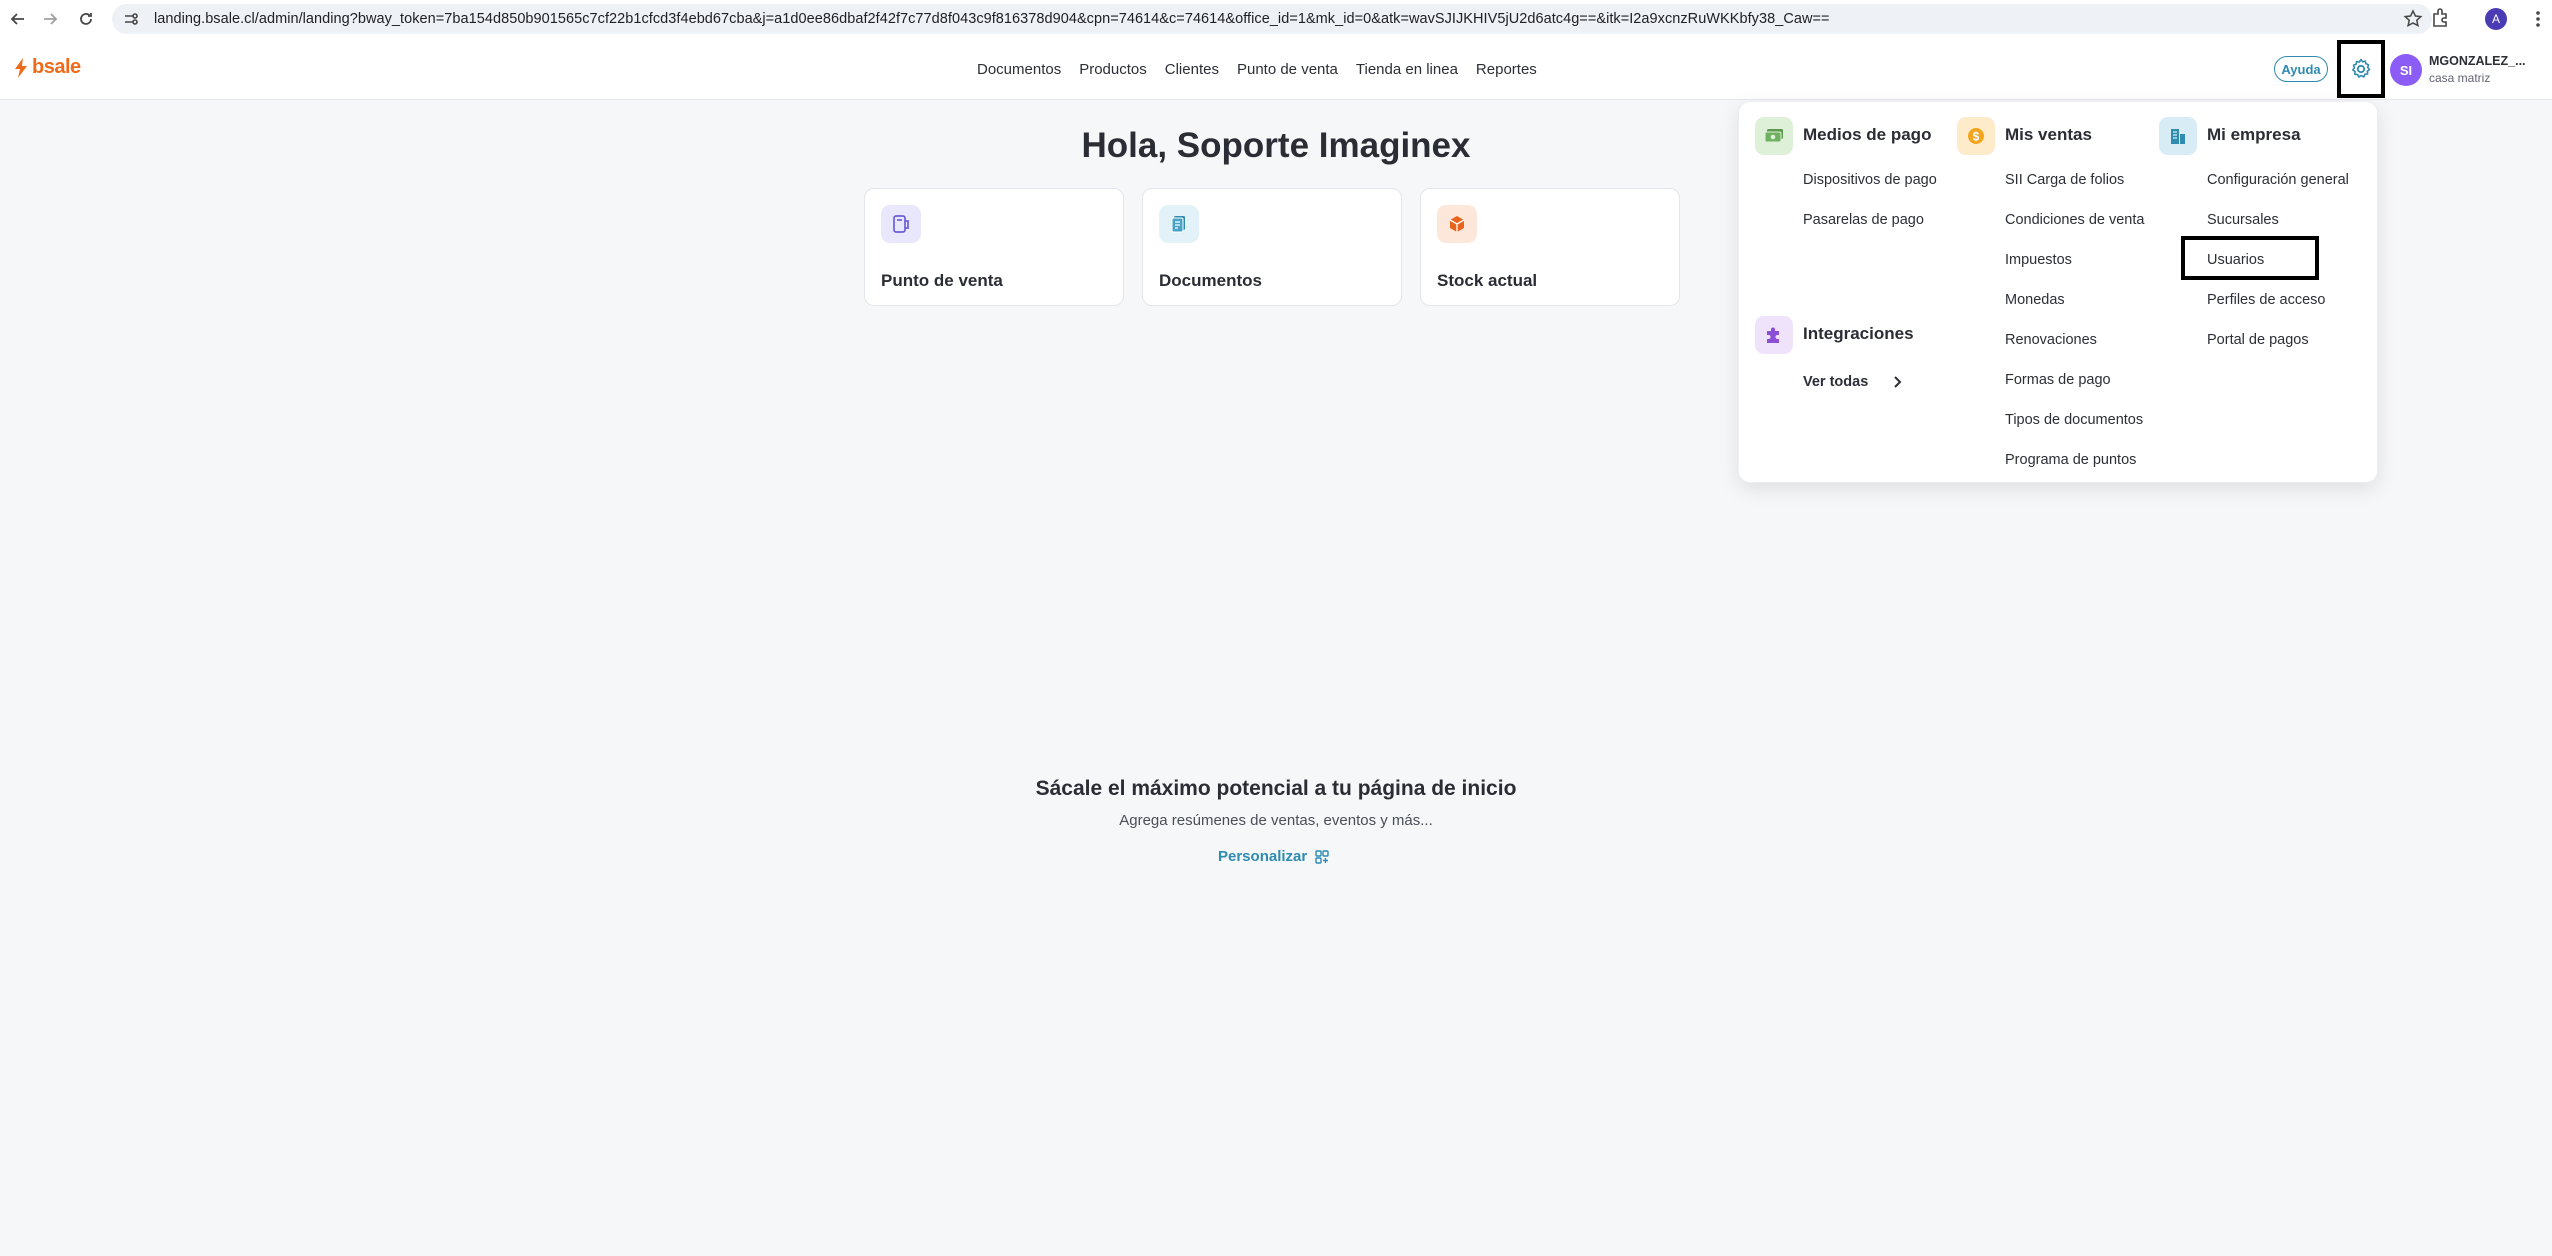  What do you see at coordinates (131, 19) in the screenshot?
I see `site-info-icon` at bounding box center [131, 19].